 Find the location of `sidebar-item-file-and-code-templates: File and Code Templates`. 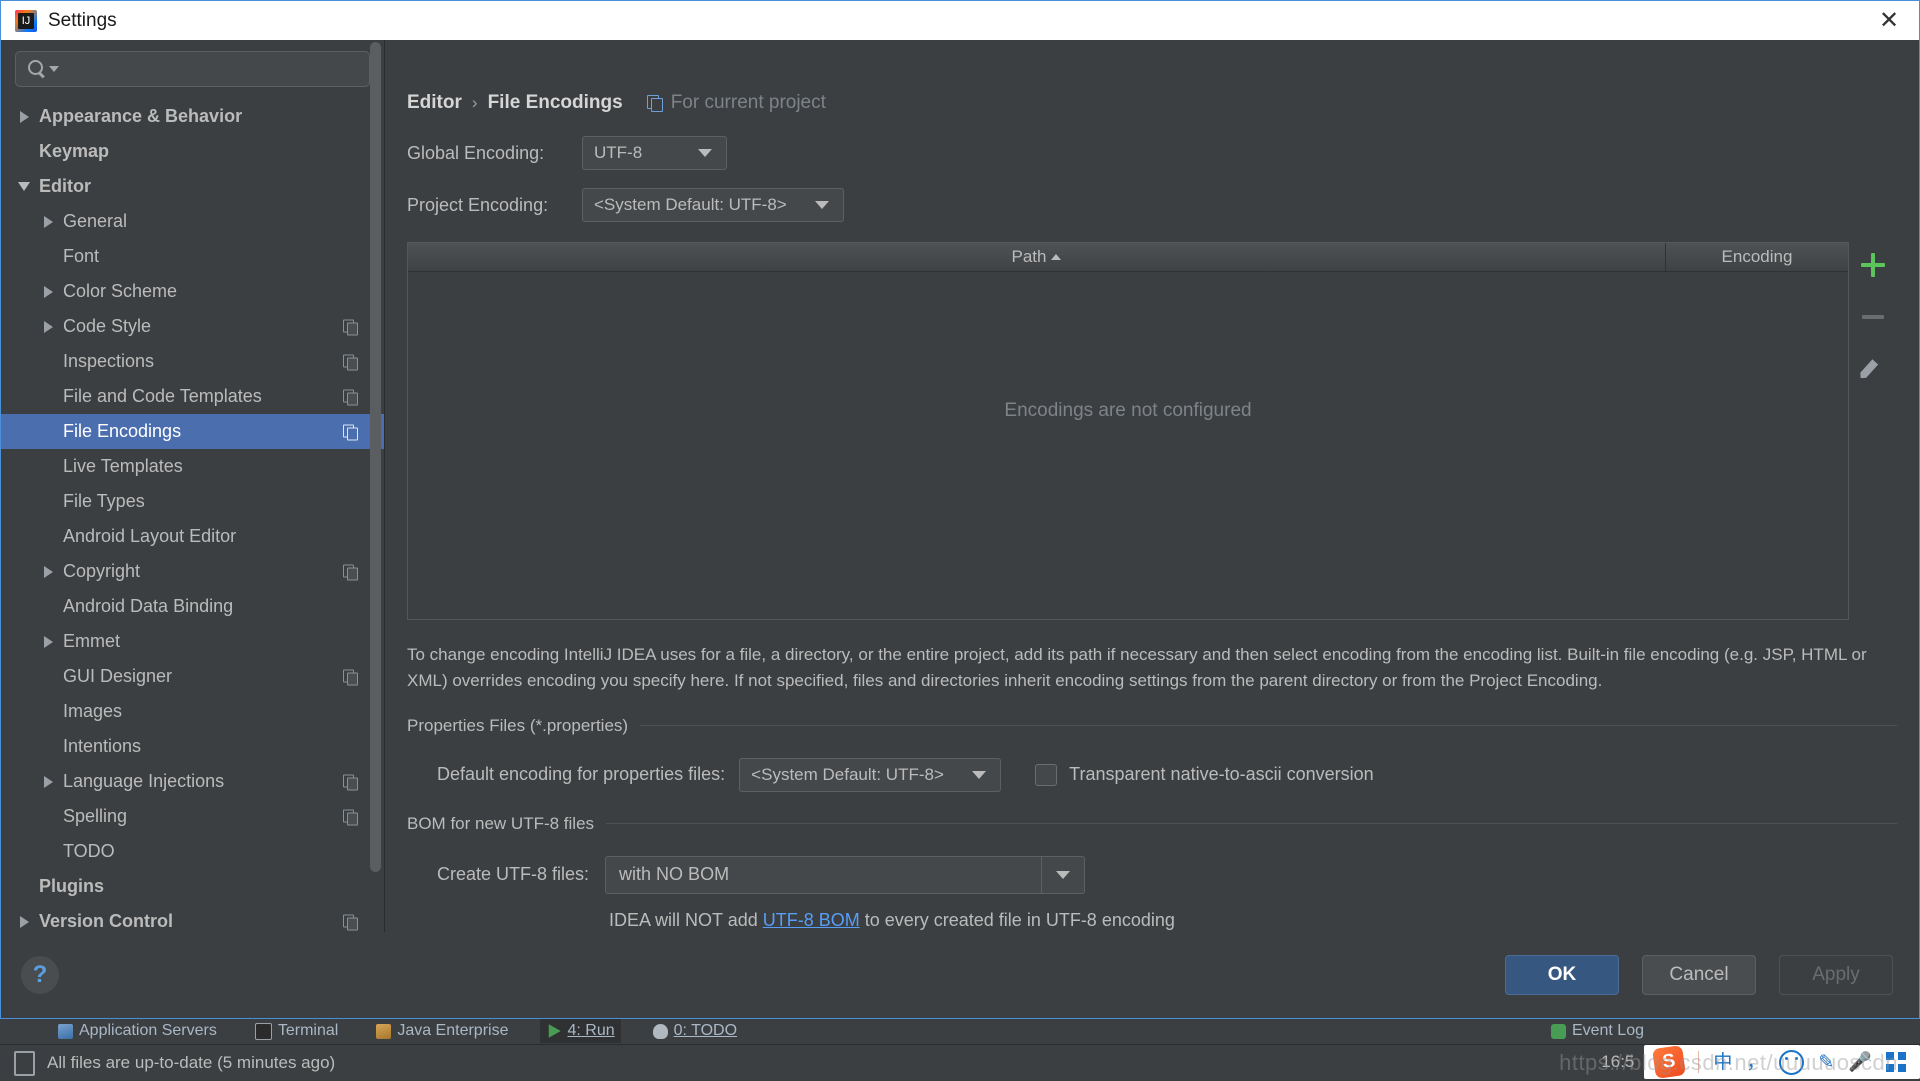

sidebar-item-file-and-code-templates: File and Code Templates is located at coordinates (192, 396).